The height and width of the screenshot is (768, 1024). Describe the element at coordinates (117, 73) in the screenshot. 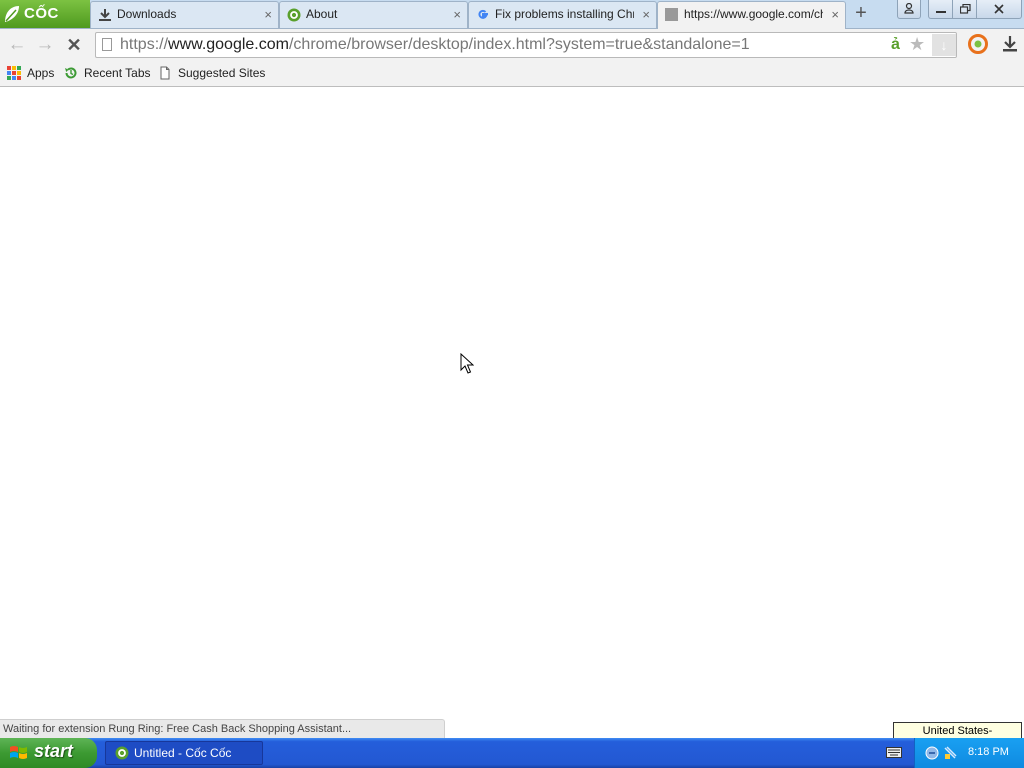

I see `bookmark-label: Recent Tabs` at that location.